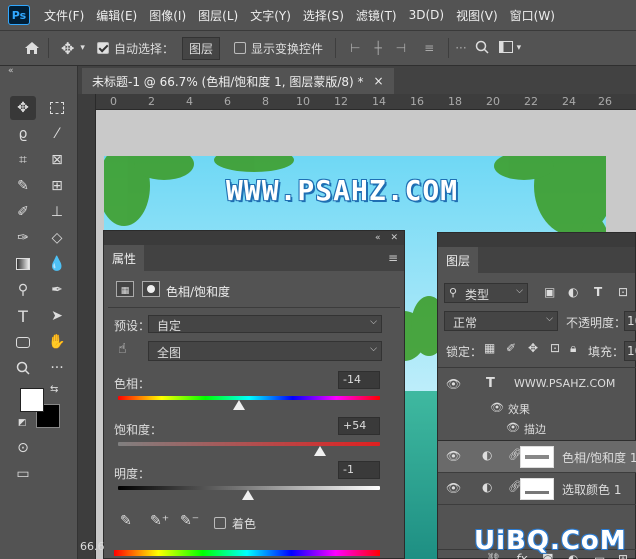 Image resolution: width=636 pixels, height=559 pixels. What do you see at coordinates (265, 351) in the screenshot?
I see `range-dropdown: 全图 ⌵` at bounding box center [265, 351].